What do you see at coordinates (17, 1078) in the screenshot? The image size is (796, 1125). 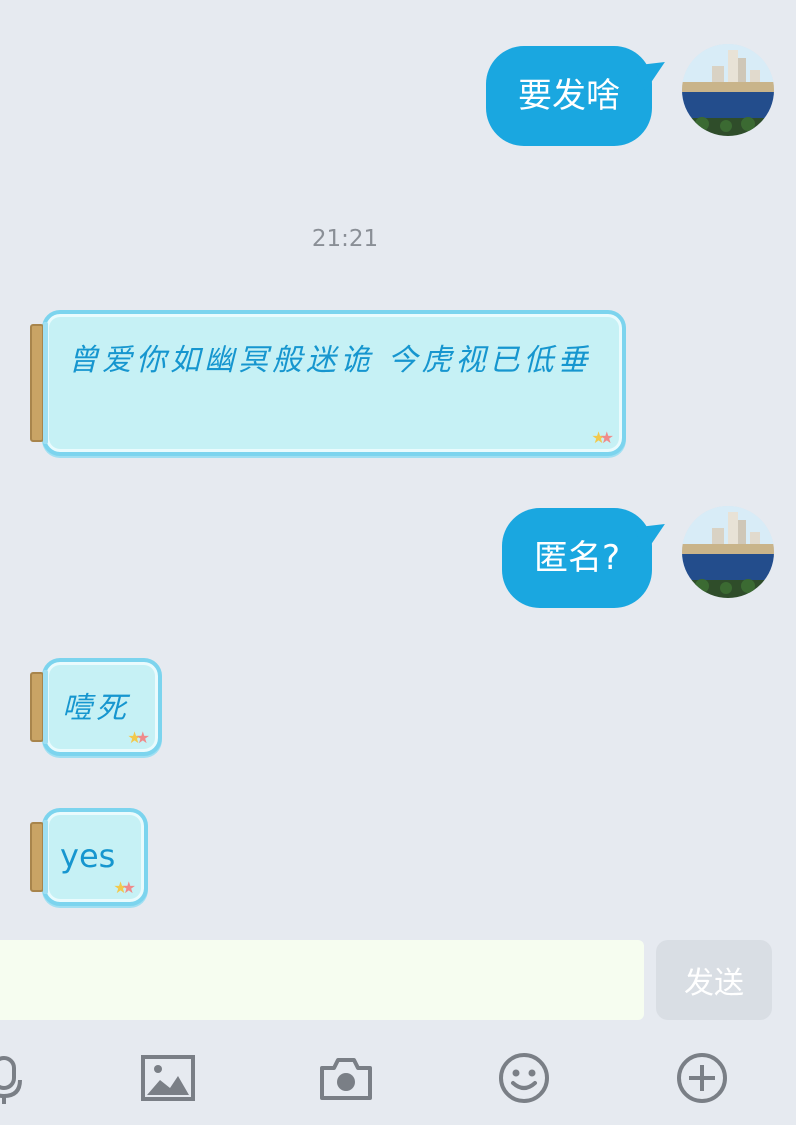 I see `microphone-icon` at bounding box center [17, 1078].